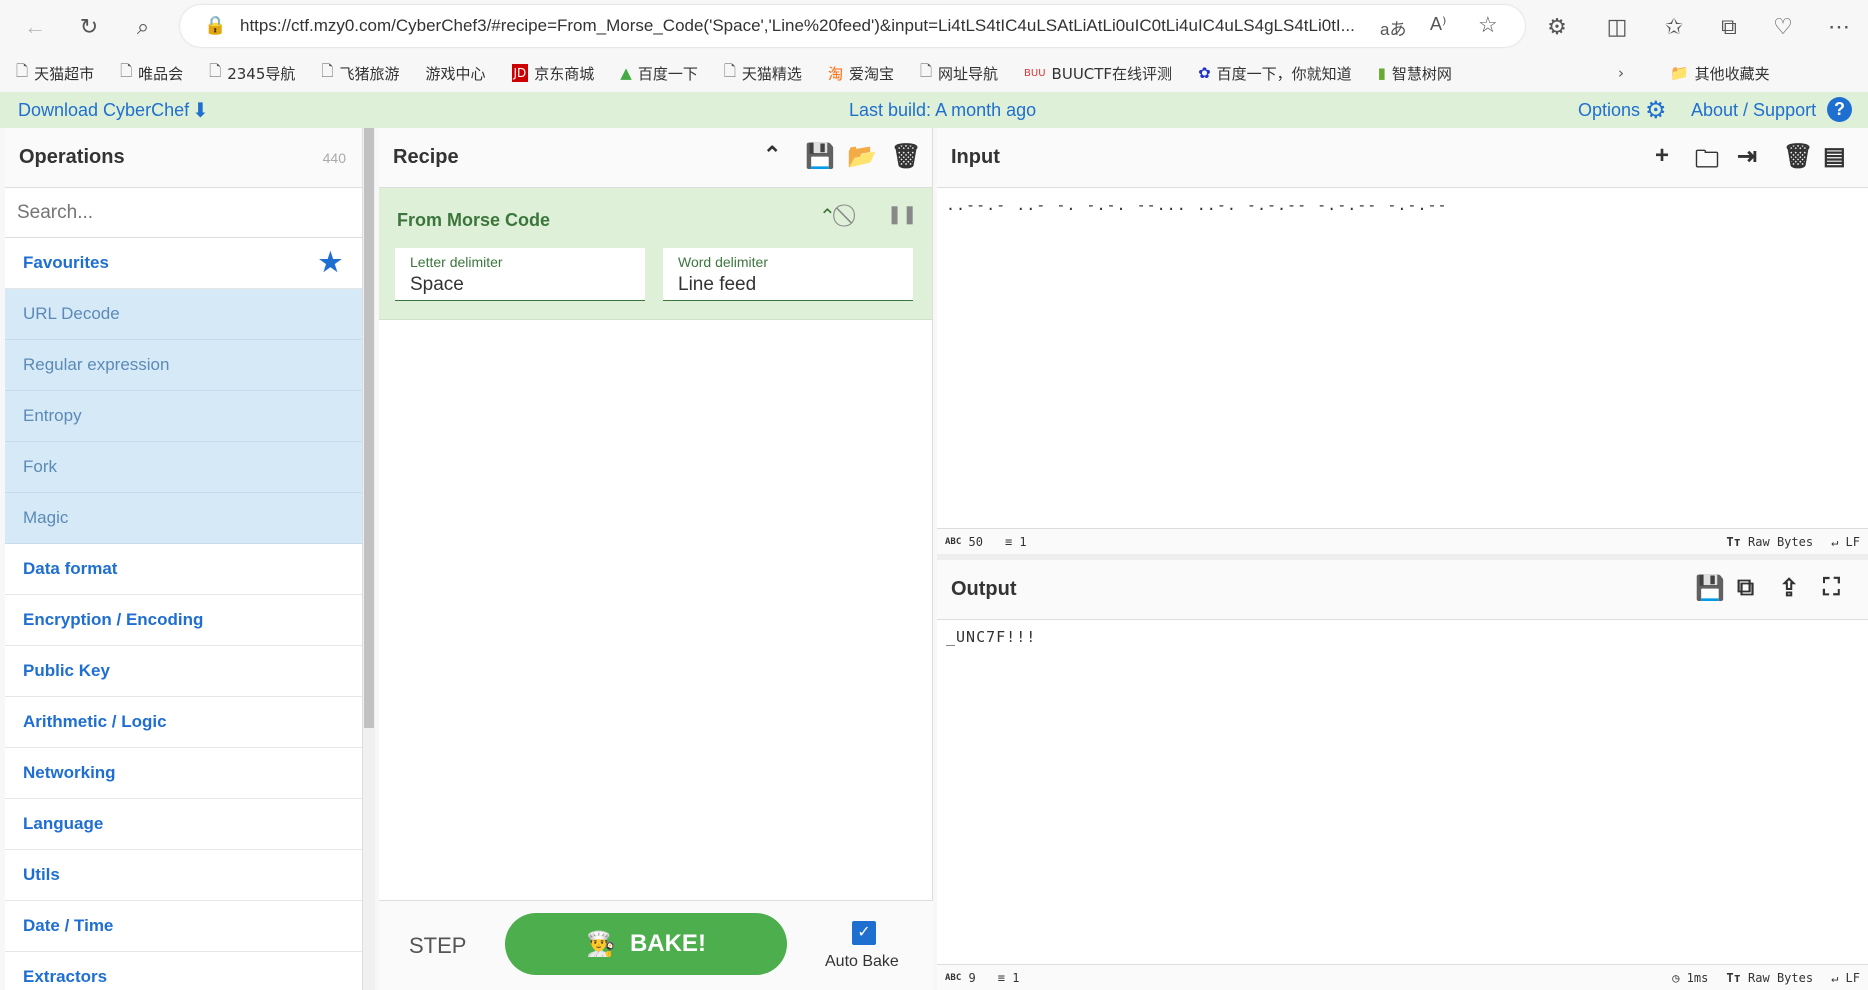  What do you see at coordinates (1729, 27) in the screenshot?
I see `collections-icon: ⧉` at bounding box center [1729, 27].